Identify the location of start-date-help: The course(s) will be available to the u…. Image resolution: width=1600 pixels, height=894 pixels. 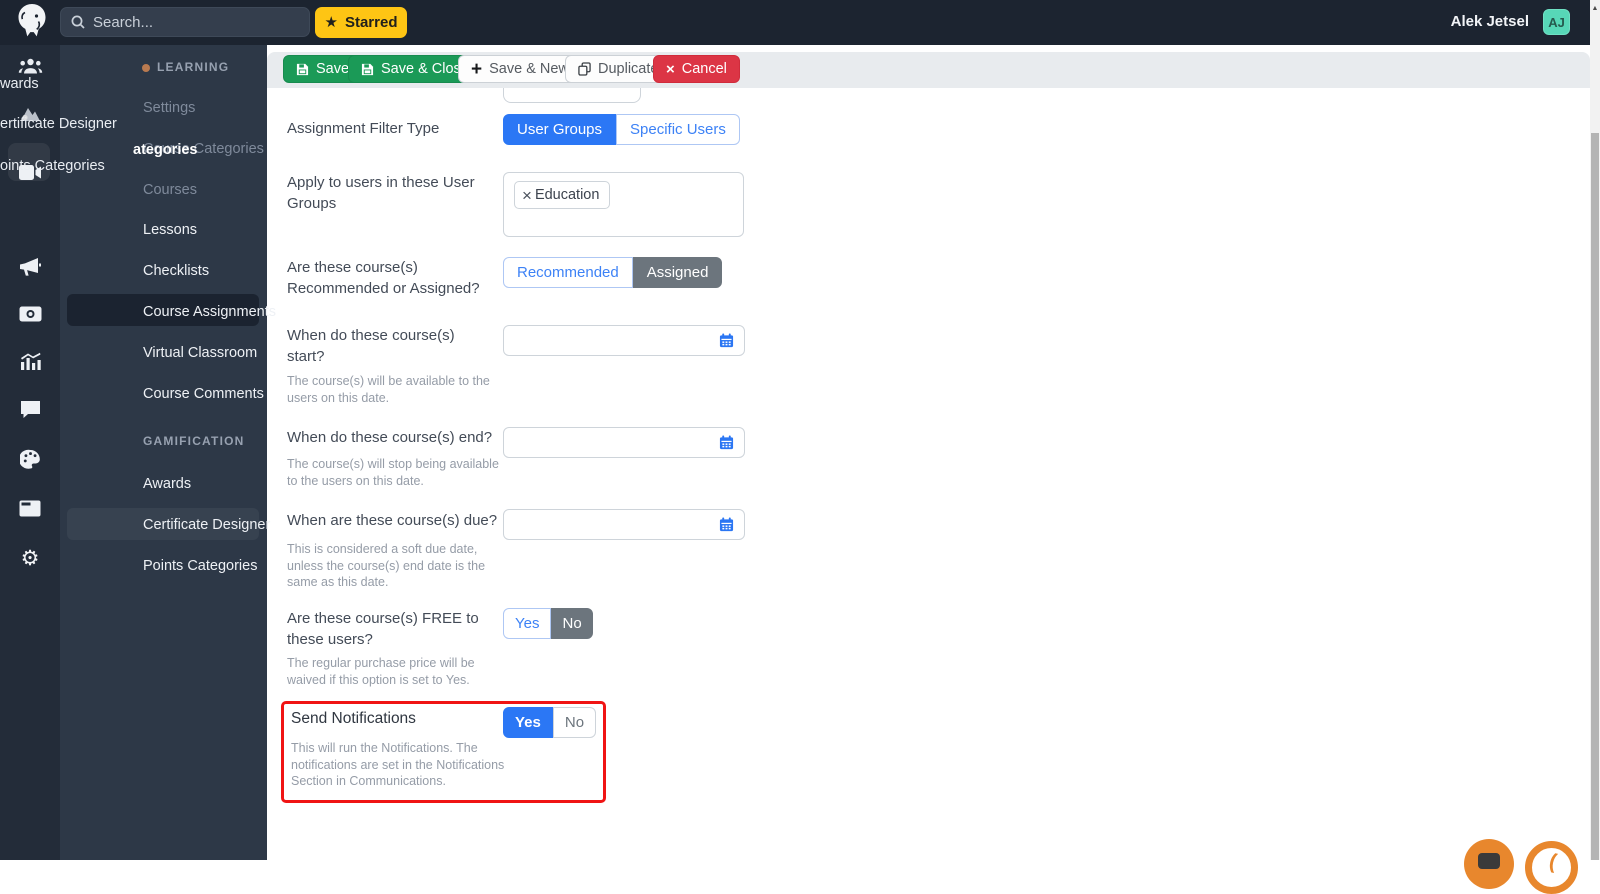
(388, 389).